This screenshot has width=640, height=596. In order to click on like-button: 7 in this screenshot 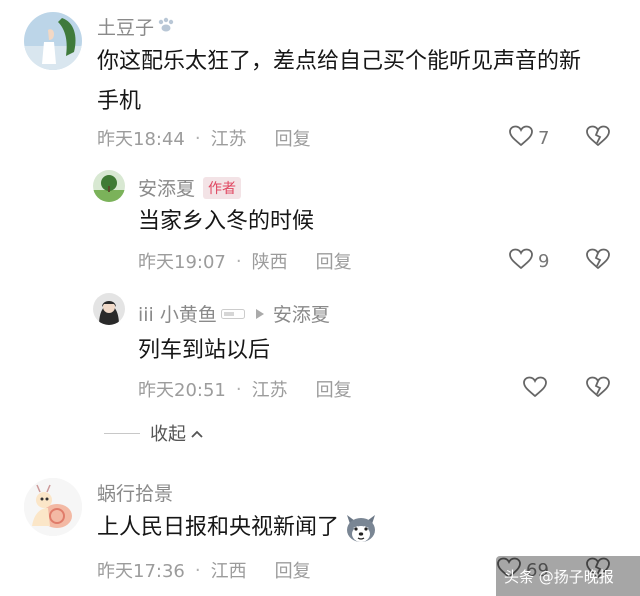, I will do `click(528, 138)`.